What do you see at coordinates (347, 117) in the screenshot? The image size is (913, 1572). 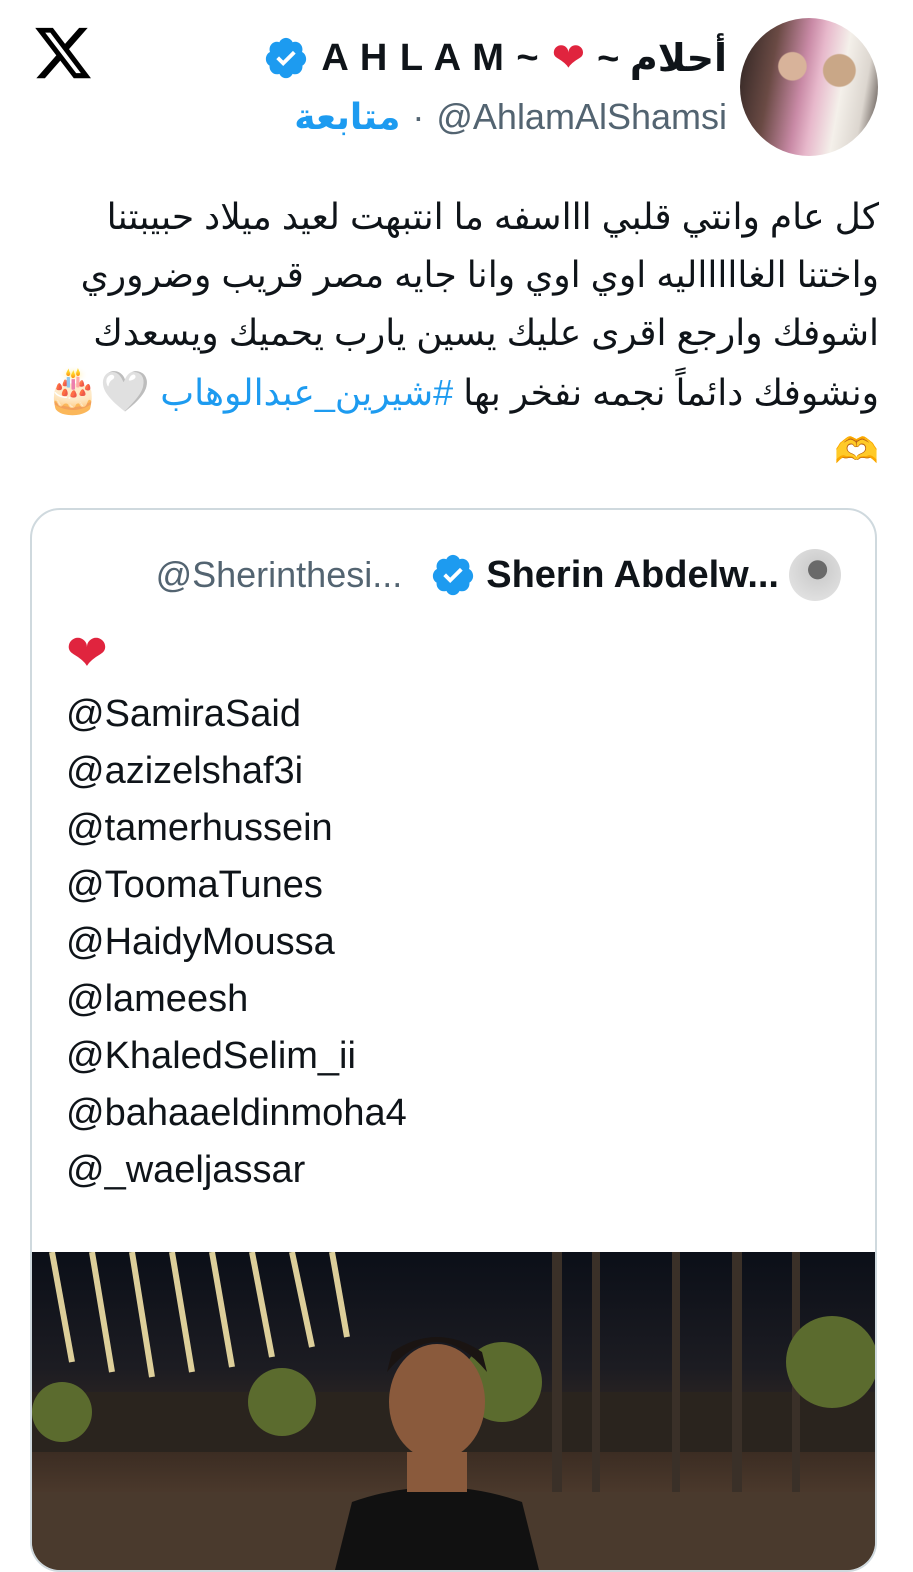 I see `follow-button: متابعة` at bounding box center [347, 117].